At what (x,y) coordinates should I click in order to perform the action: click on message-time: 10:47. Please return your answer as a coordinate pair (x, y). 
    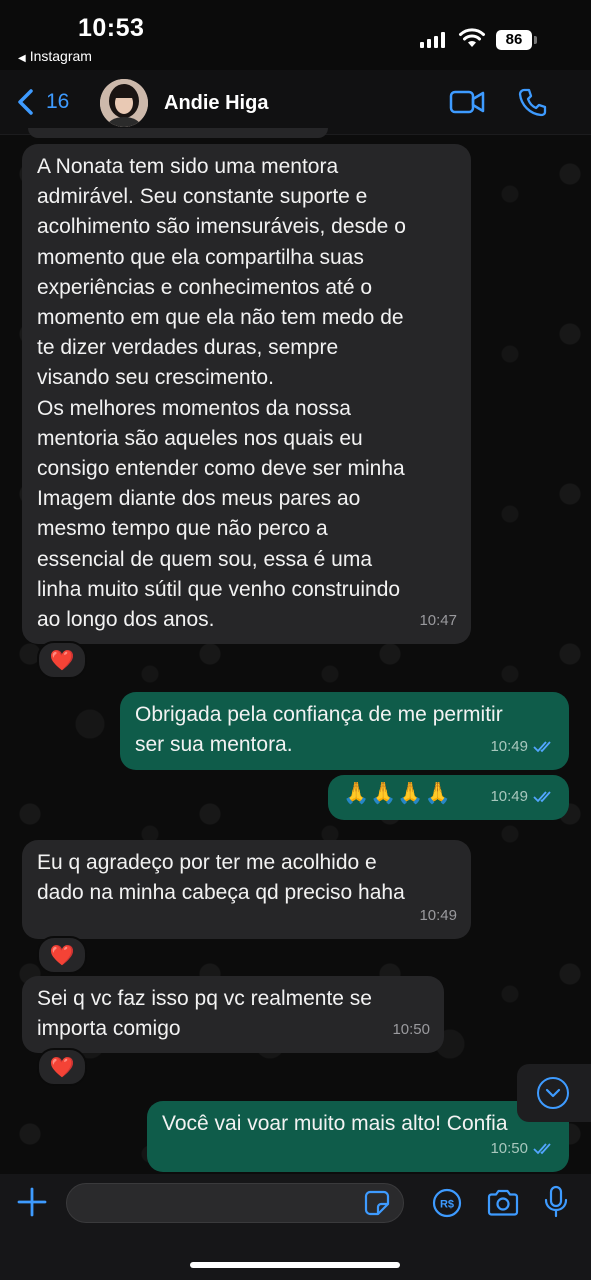
    Looking at the image, I should click on (438, 620).